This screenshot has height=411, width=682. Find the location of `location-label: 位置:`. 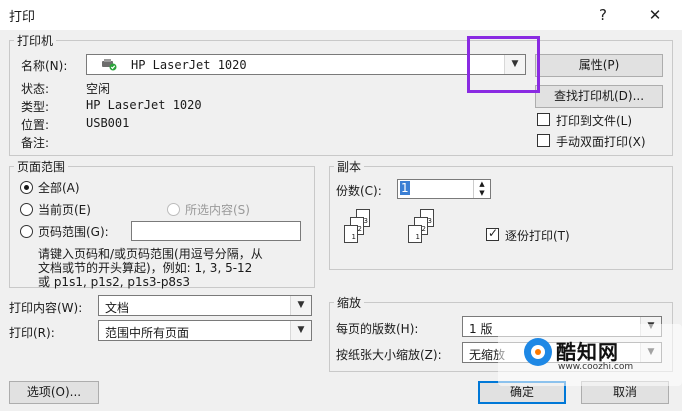

location-label: 位置: is located at coordinates (35, 125).